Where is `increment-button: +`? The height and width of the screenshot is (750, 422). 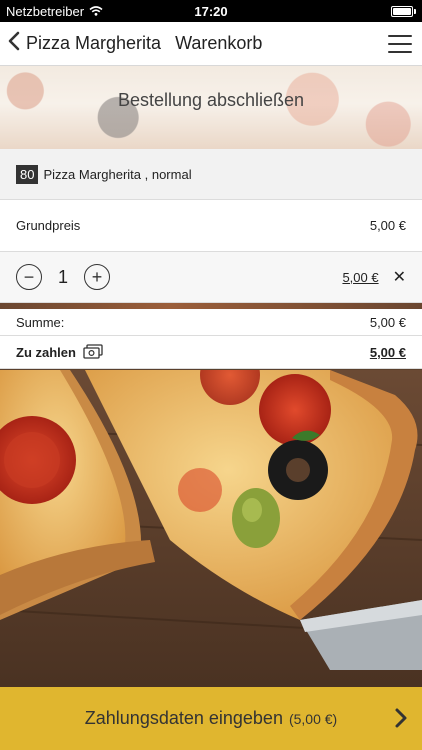 increment-button: + is located at coordinates (97, 277).